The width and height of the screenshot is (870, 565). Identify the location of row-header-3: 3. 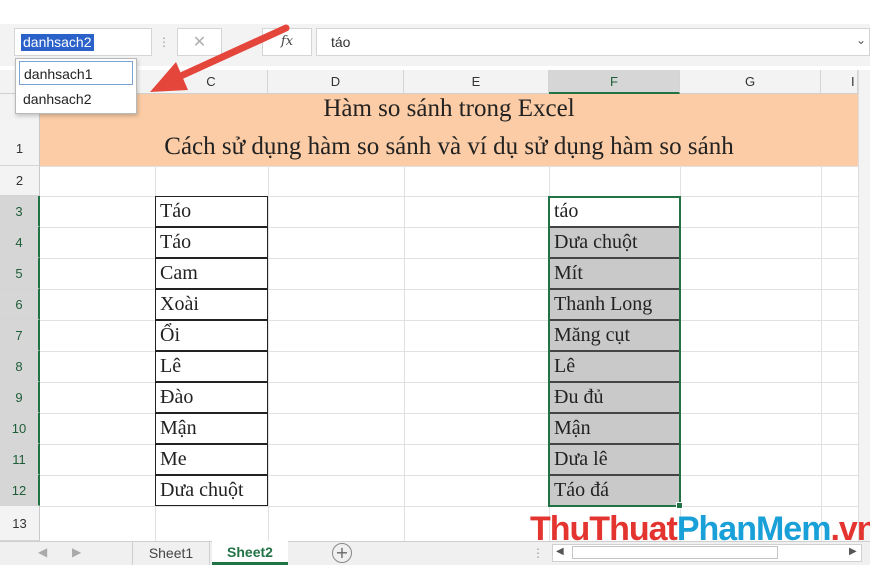
(20, 211).